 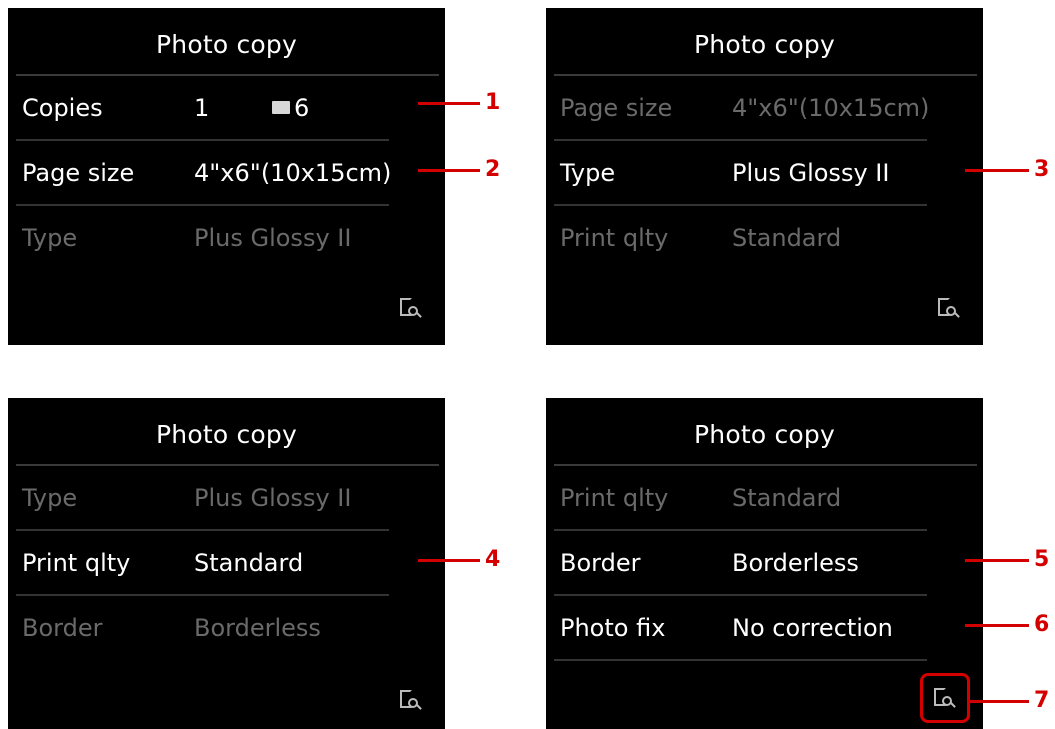 I want to click on callout-number: 7, so click(x=1042, y=700).